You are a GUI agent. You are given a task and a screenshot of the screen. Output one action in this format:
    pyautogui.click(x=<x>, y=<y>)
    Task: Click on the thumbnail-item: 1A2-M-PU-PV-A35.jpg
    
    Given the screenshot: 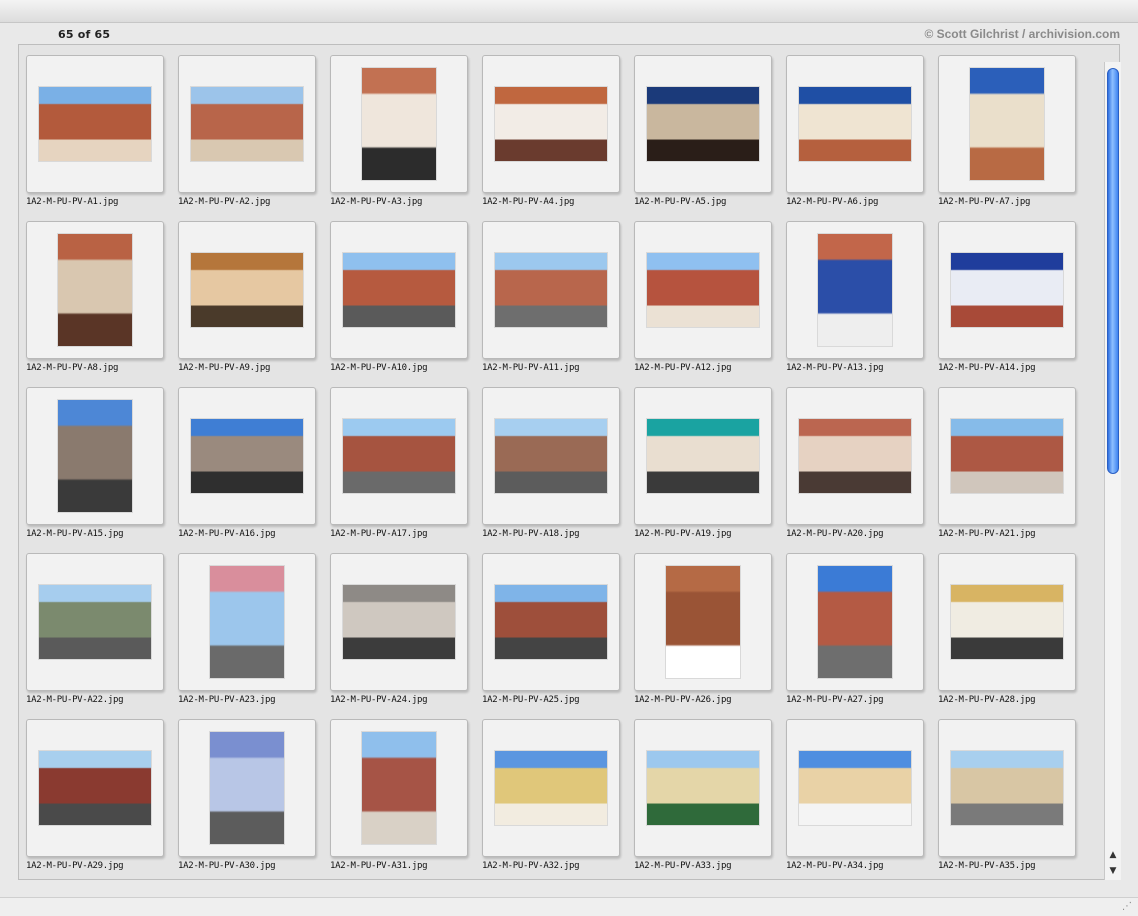 What is the action you would take?
    pyautogui.click(x=1003, y=790)
    